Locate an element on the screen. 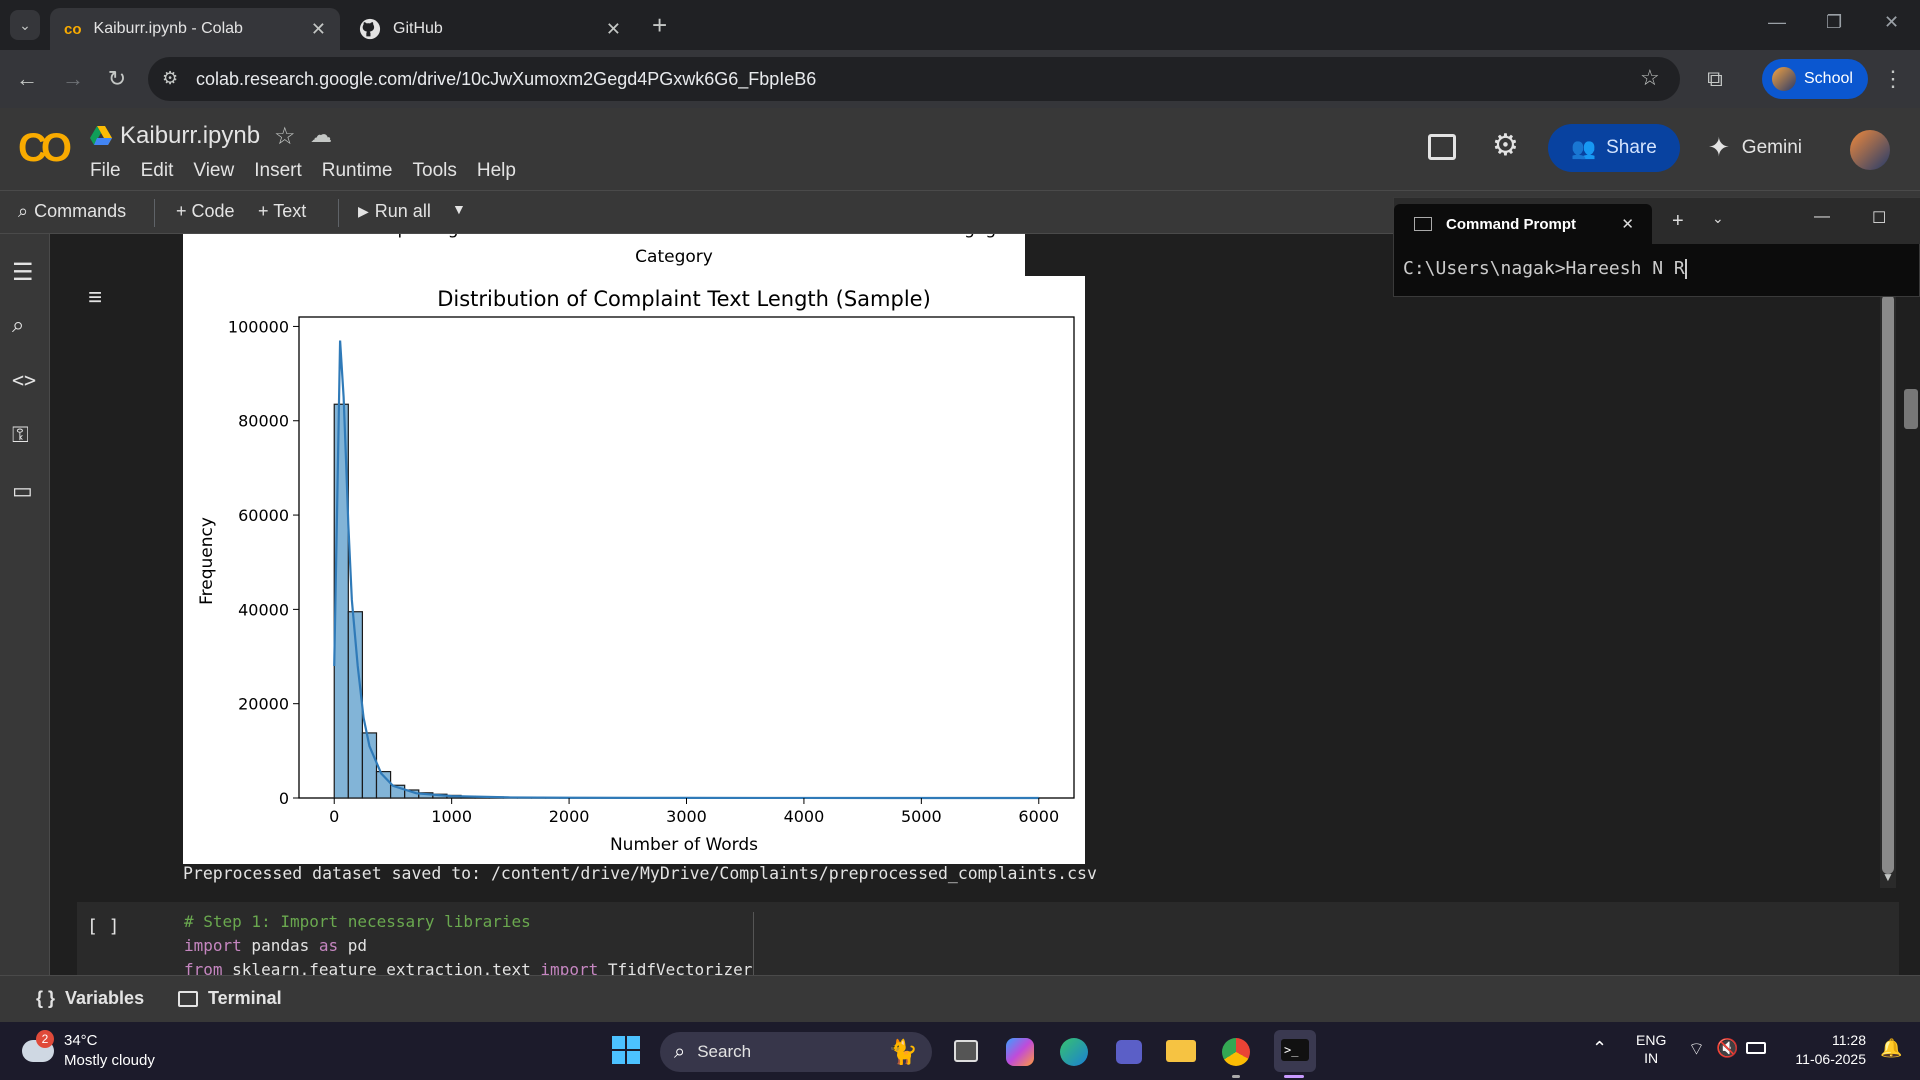 Image resolution: width=1920 pixels, height=1080 pixels. scroll-down-arrow-icon: ▼ is located at coordinates (1888, 877).